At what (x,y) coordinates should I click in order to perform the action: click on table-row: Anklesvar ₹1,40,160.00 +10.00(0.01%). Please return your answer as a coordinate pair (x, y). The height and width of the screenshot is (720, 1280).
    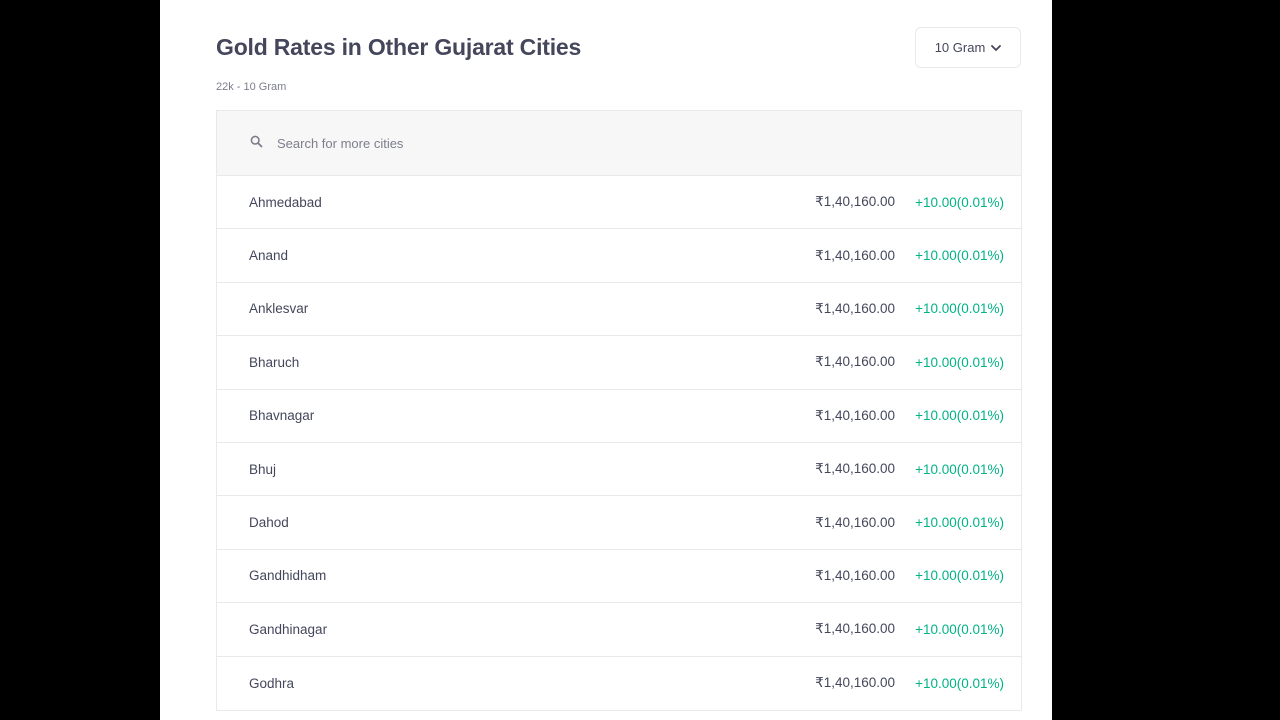
    Looking at the image, I should click on (619, 310).